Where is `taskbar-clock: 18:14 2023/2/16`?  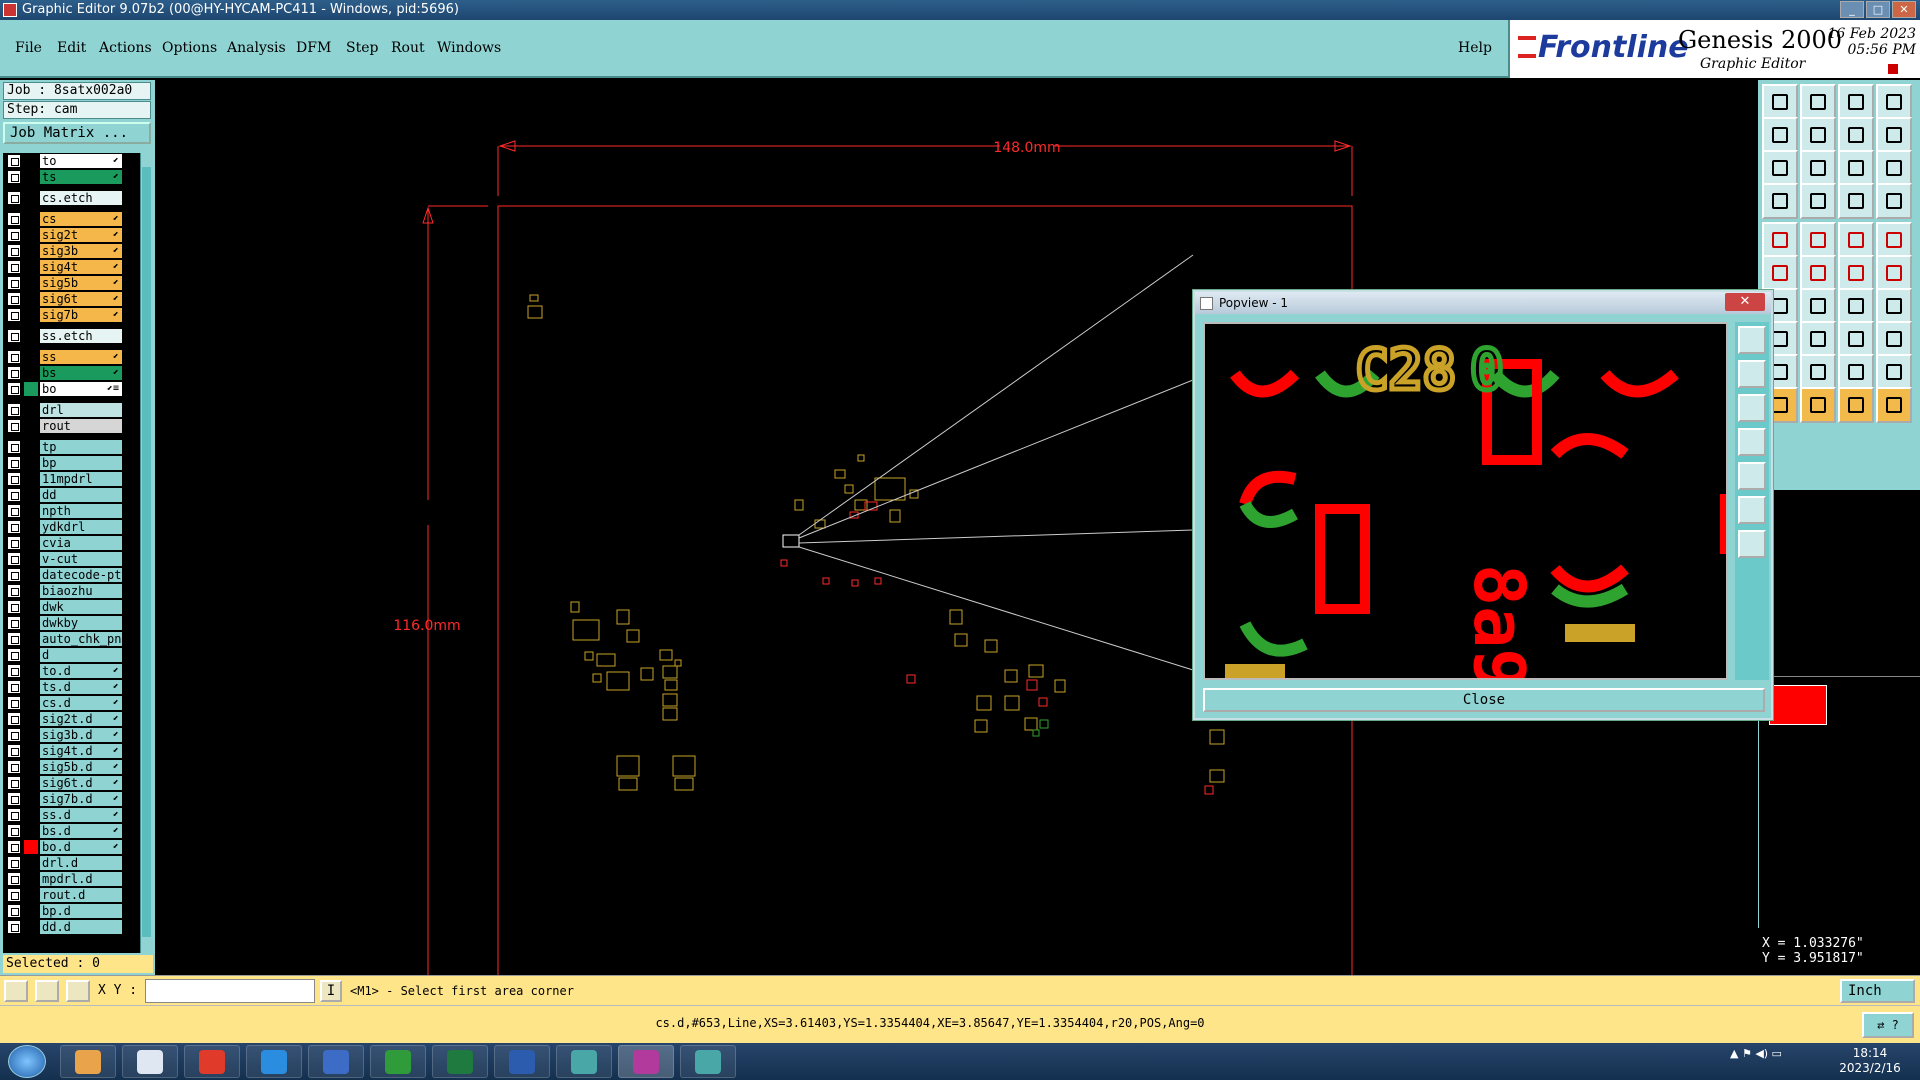
taskbar-clock: 18:14 2023/2/16 is located at coordinates (1870, 1061).